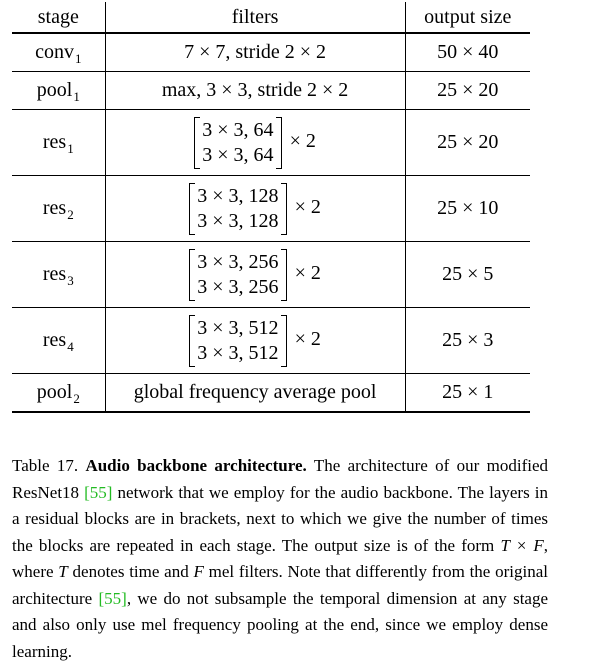 The image size is (599, 668). I want to click on stage-cell: pool2, so click(59, 393).